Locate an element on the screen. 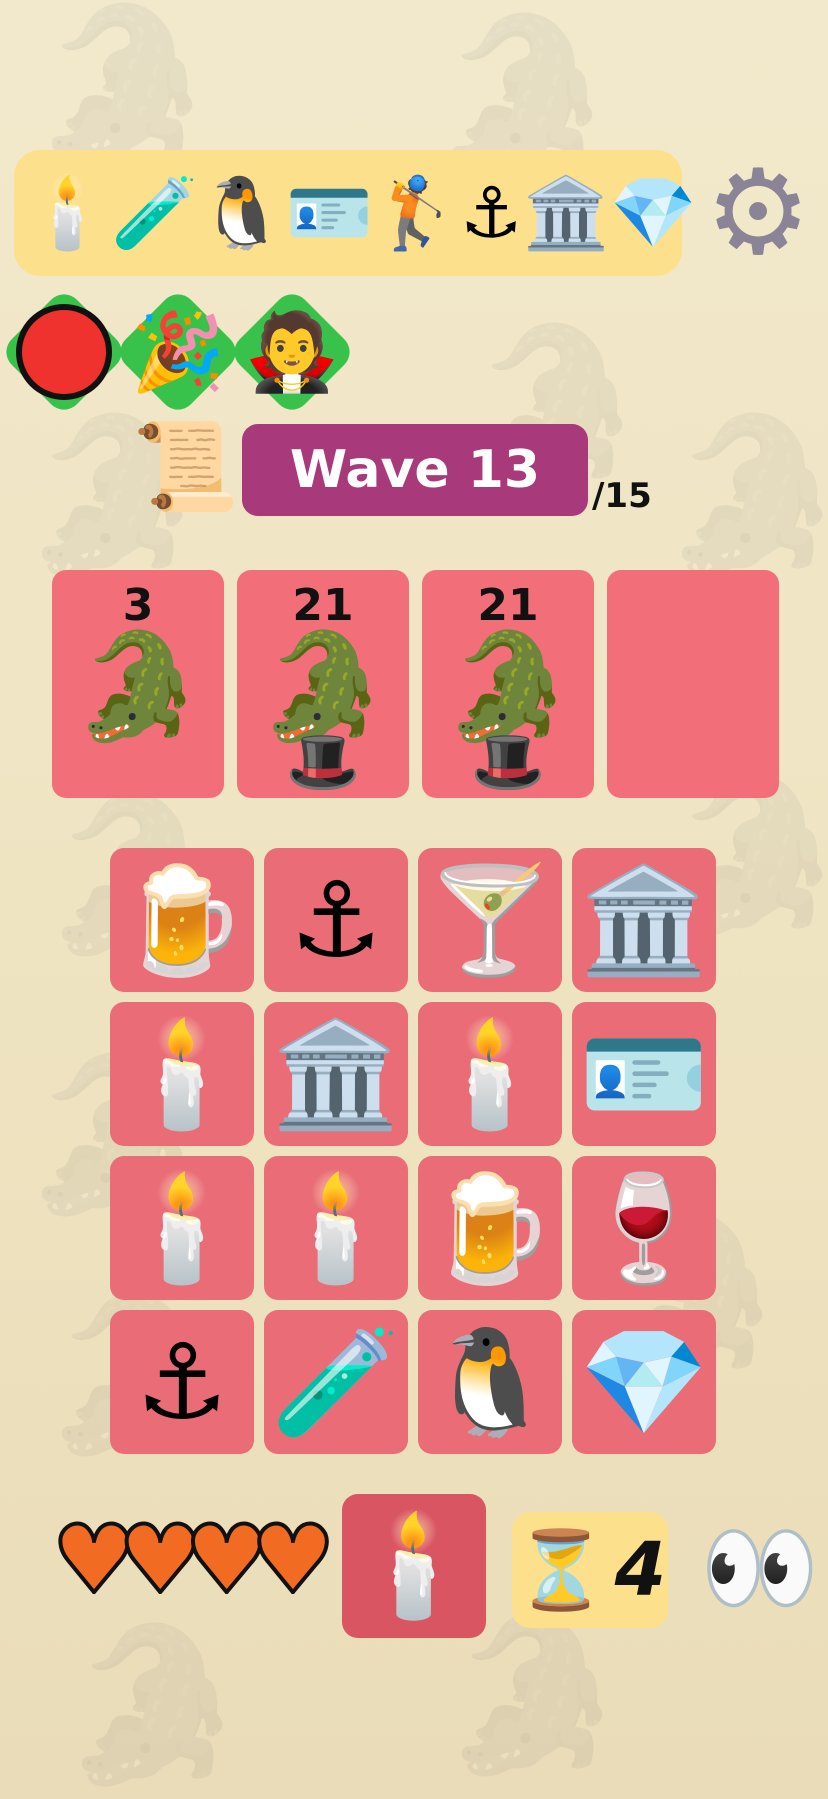 The height and width of the screenshot is (1799, 828). party-popper-icon: 🎉 is located at coordinates (178, 351).